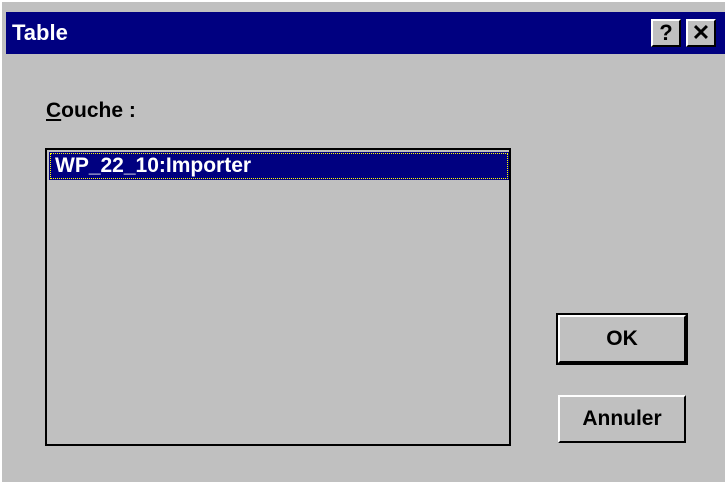 This screenshot has height=482, width=725. What do you see at coordinates (365, 33) in the screenshot?
I see `title-bar: Table ? ✕` at bounding box center [365, 33].